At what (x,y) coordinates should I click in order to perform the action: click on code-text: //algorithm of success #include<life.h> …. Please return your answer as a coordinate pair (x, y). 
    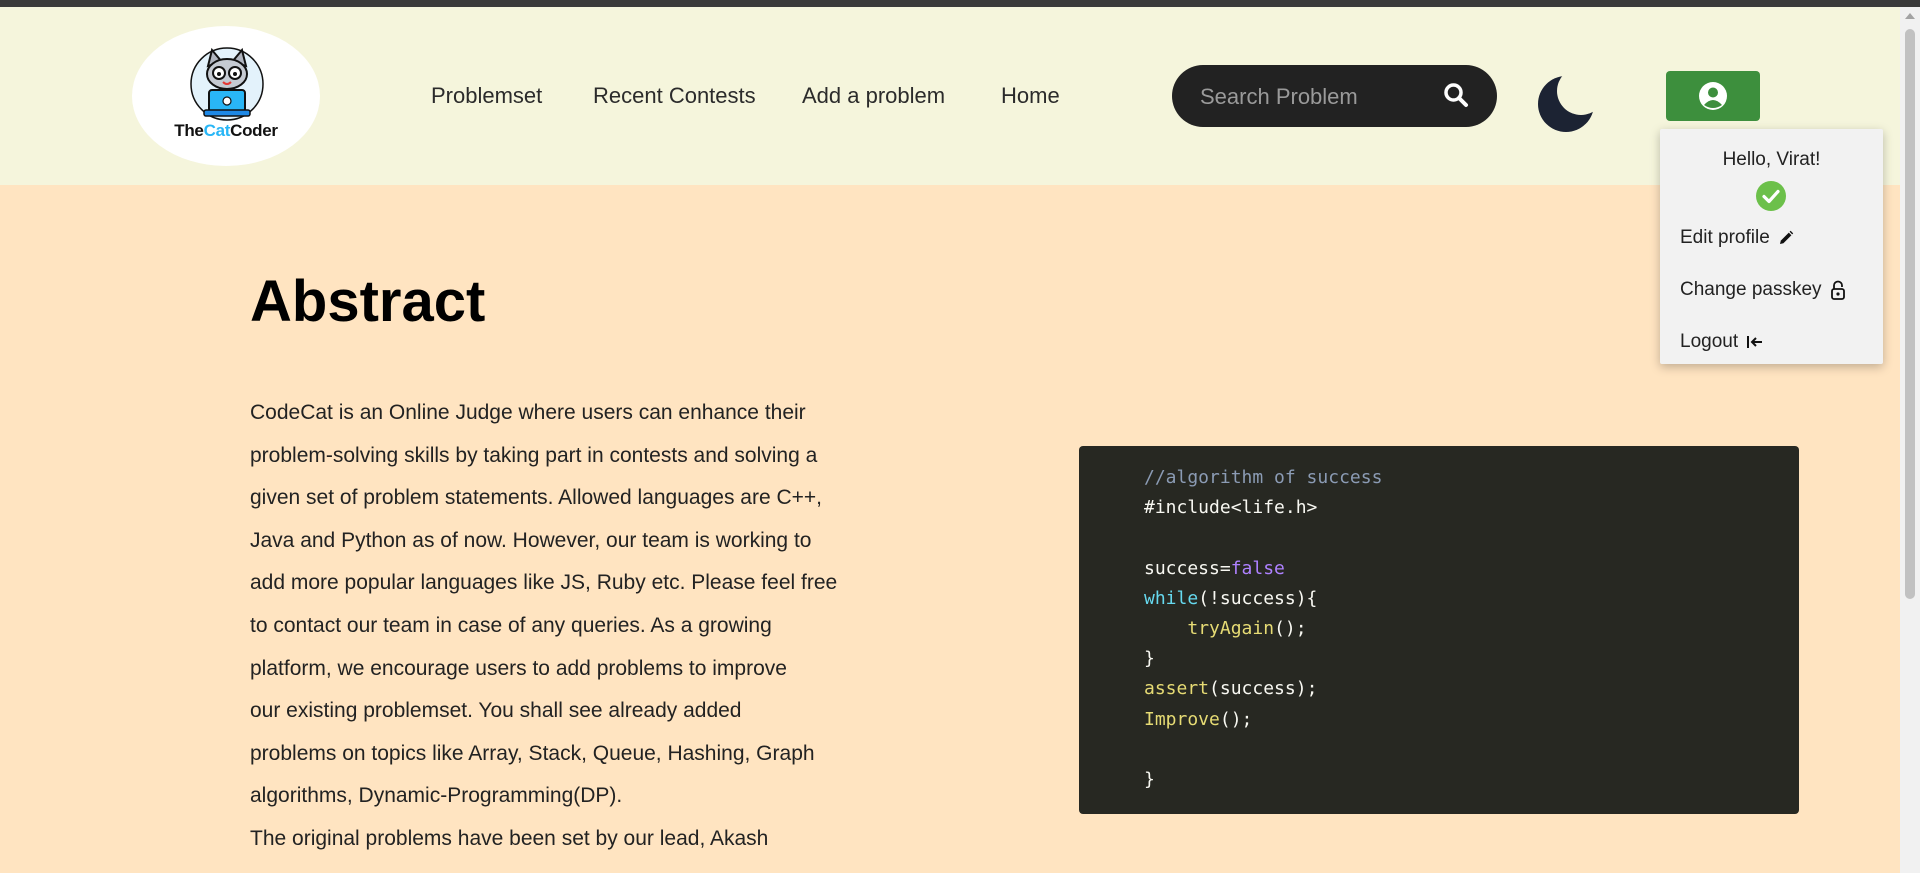
    Looking at the image, I should click on (1263, 629).